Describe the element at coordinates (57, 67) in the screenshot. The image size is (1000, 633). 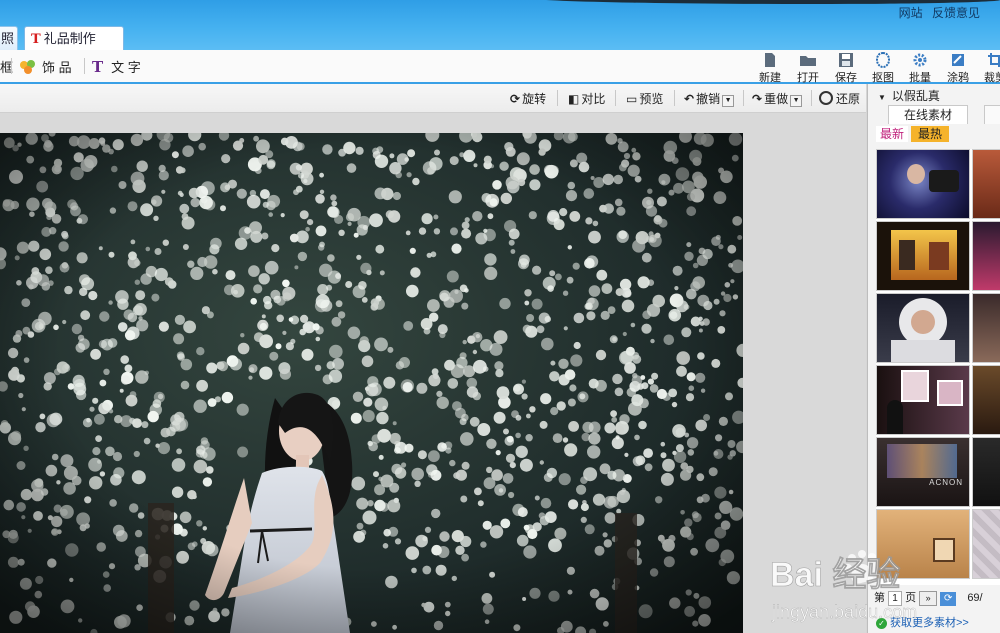
I see `toolbar-decoration-label: 饰 品` at that location.